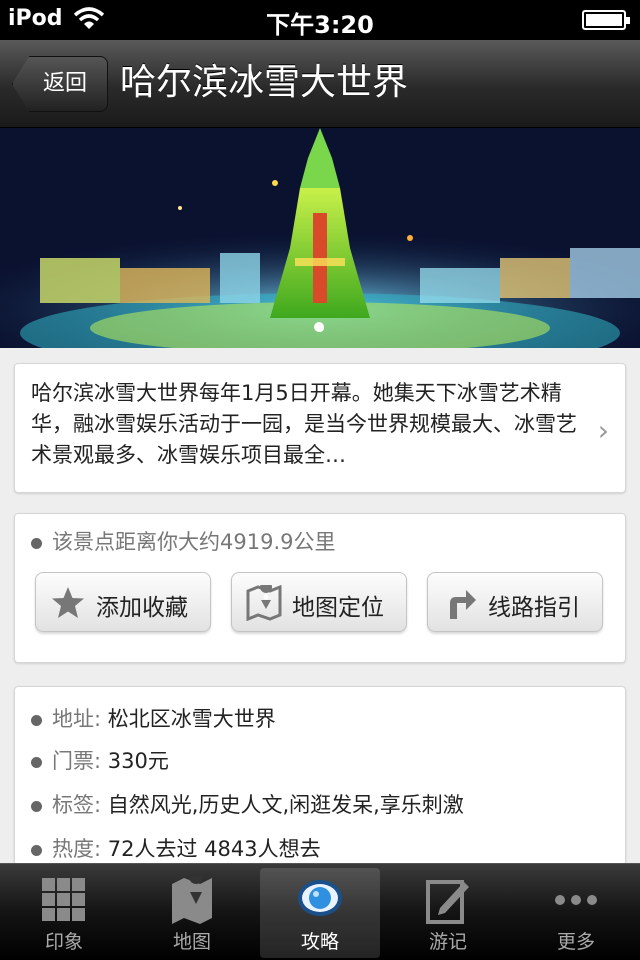 The height and width of the screenshot is (960, 640). I want to click on tab-bar: 印象 地图 攻略 游记 更多, so click(320, 911).